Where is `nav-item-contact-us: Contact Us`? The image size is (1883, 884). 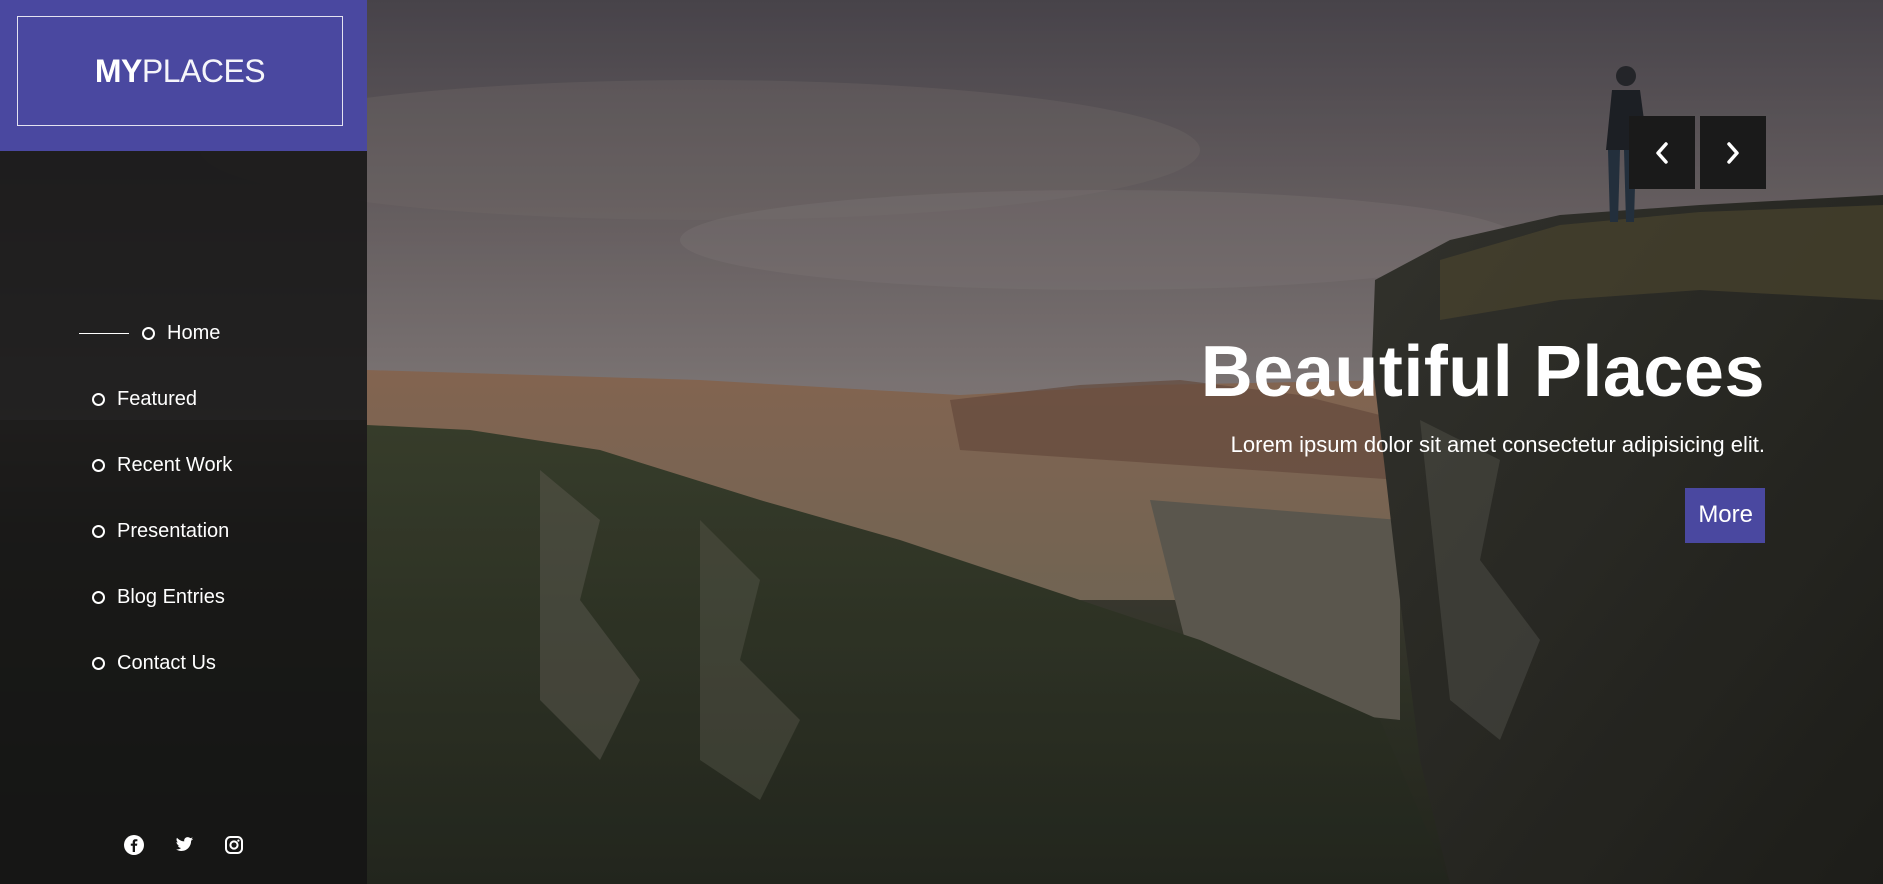
nav-item-contact-us: Contact Us is located at coordinates (183, 663).